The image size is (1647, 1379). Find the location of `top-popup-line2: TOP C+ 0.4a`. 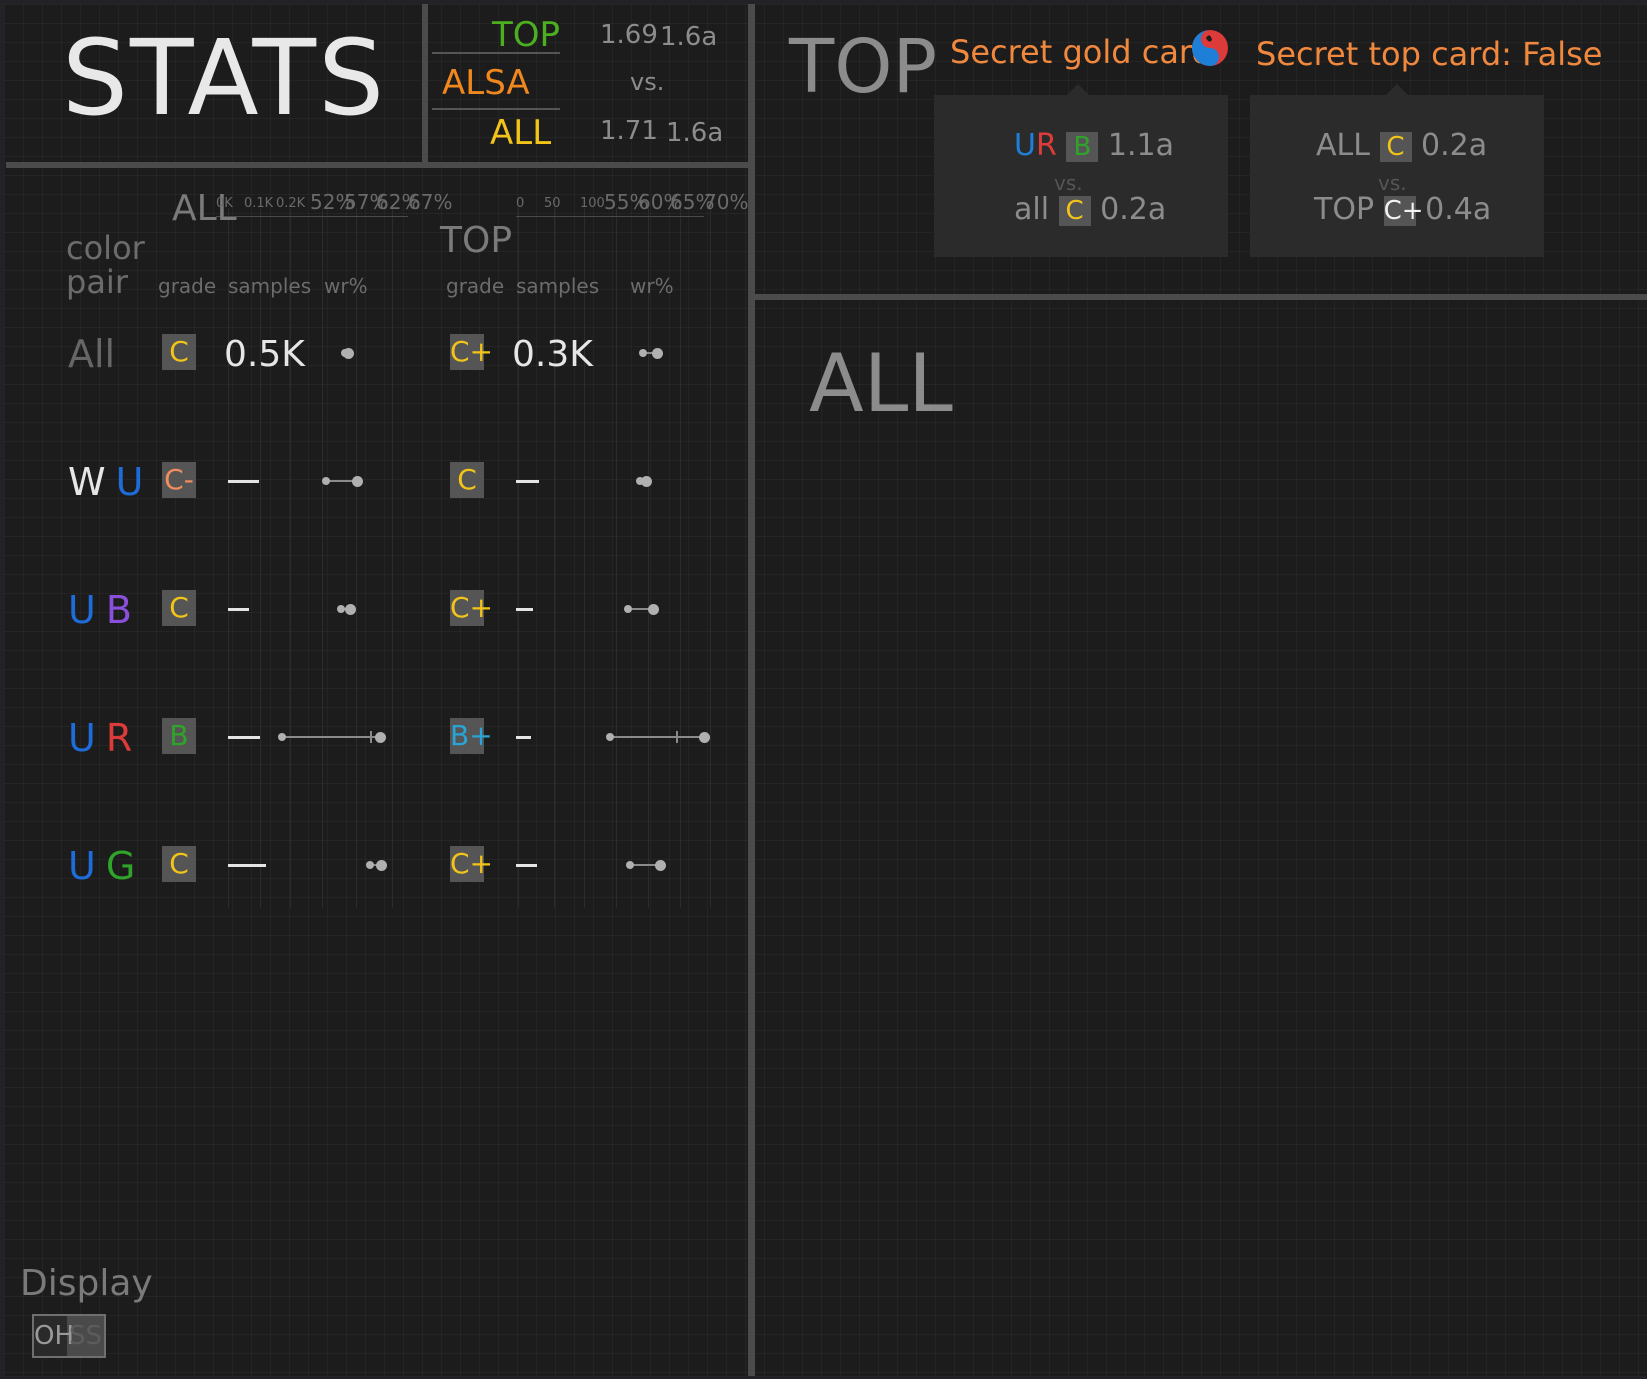

top-popup-line2: TOP C+ 0.4a is located at coordinates (1402, 210).